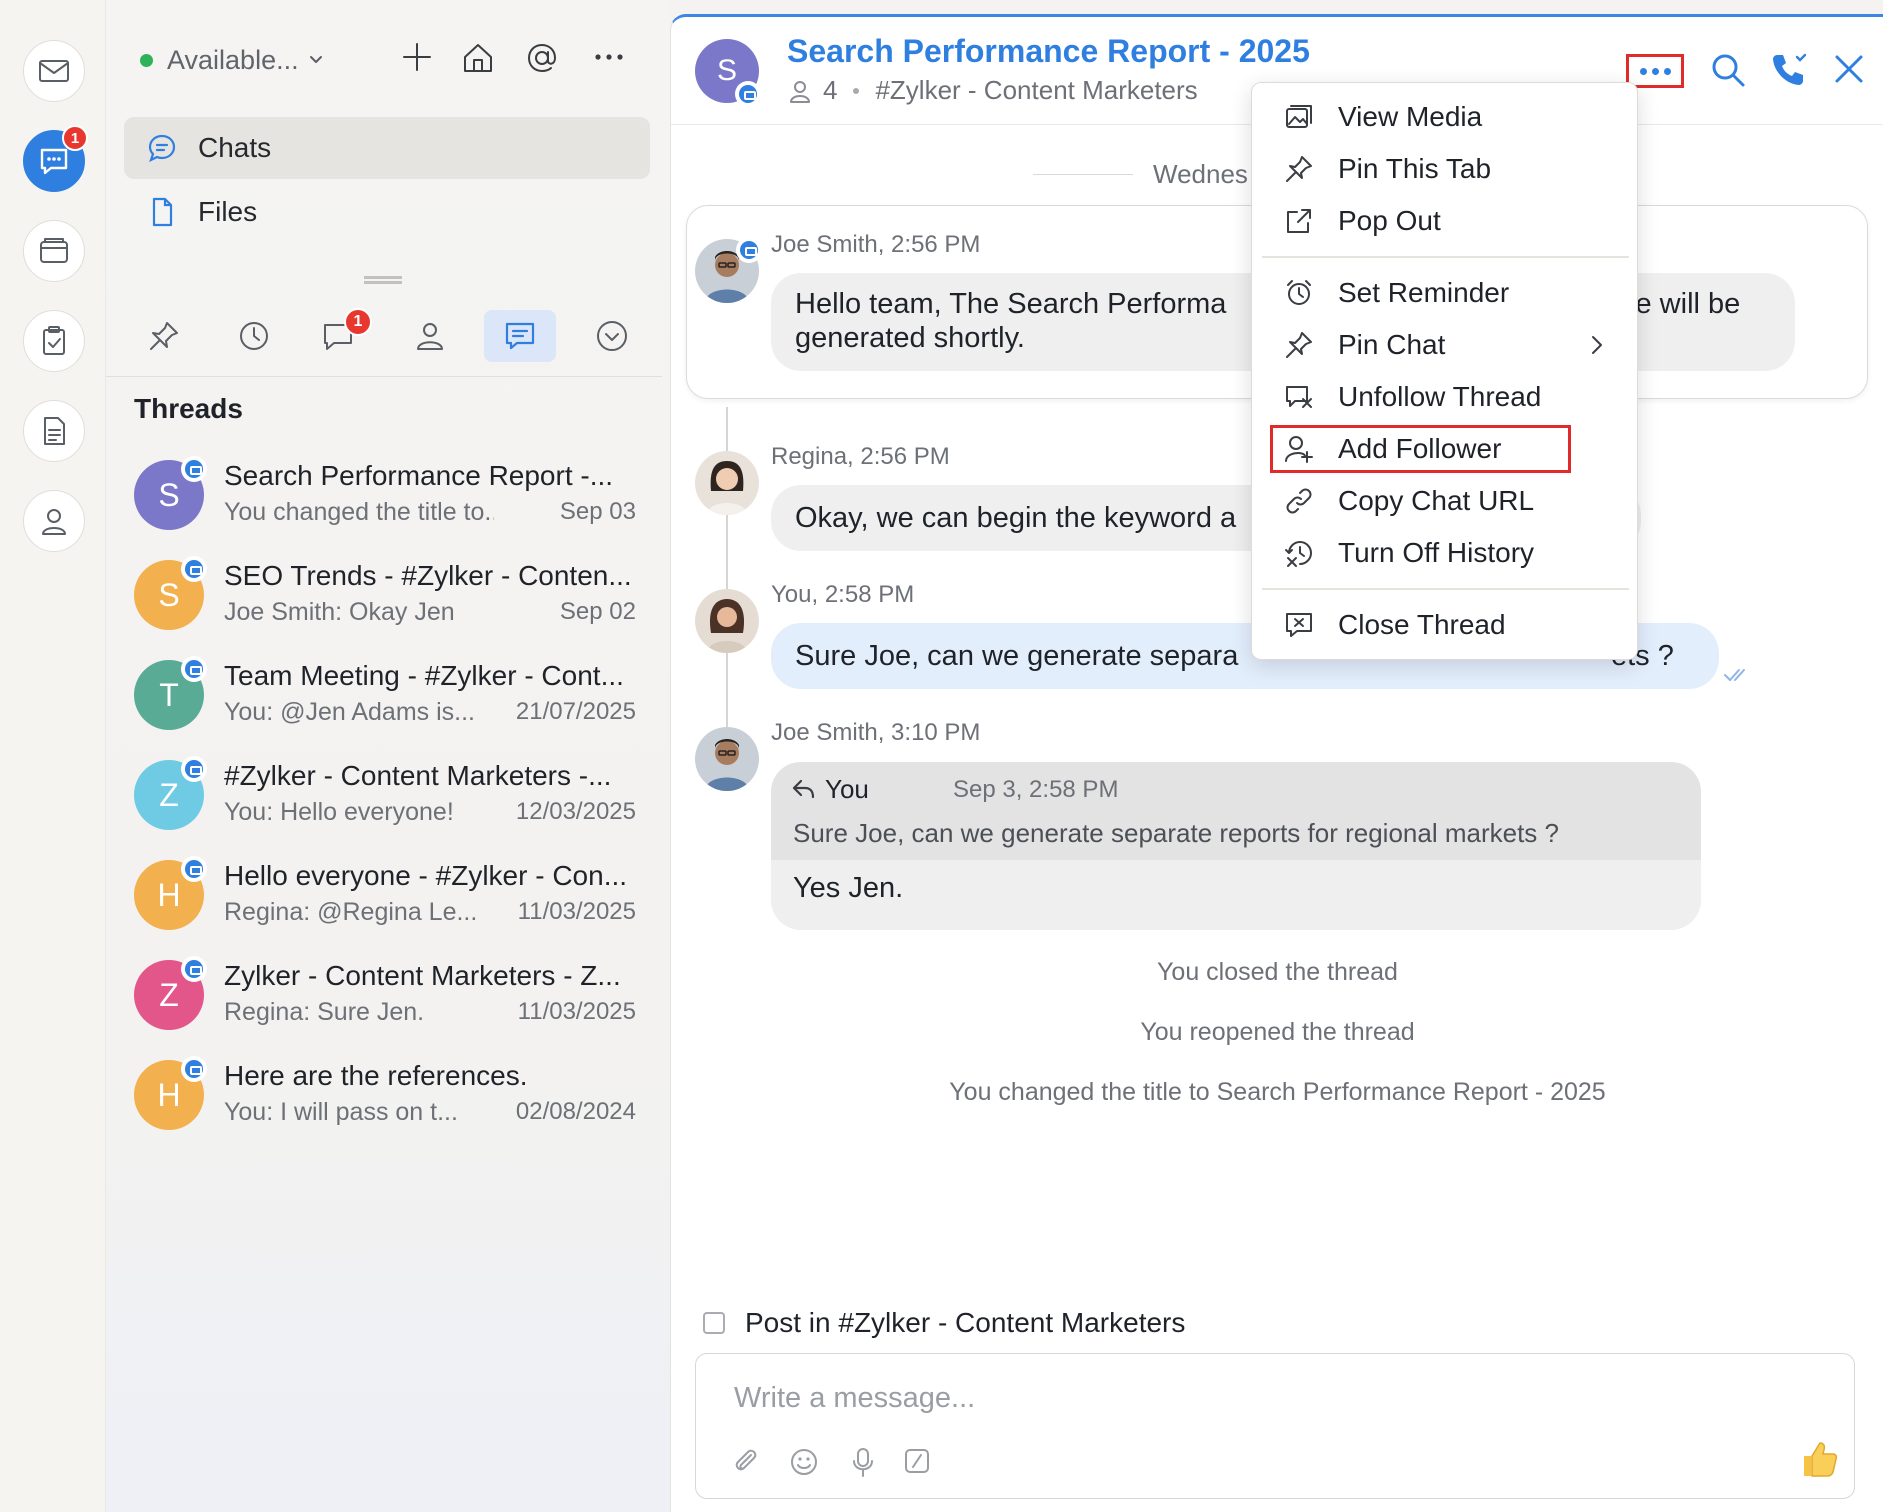 The height and width of the screenshot is (1512, 1883). I want to click on menu-item-label: Turn Off History, so click(1436, 552).